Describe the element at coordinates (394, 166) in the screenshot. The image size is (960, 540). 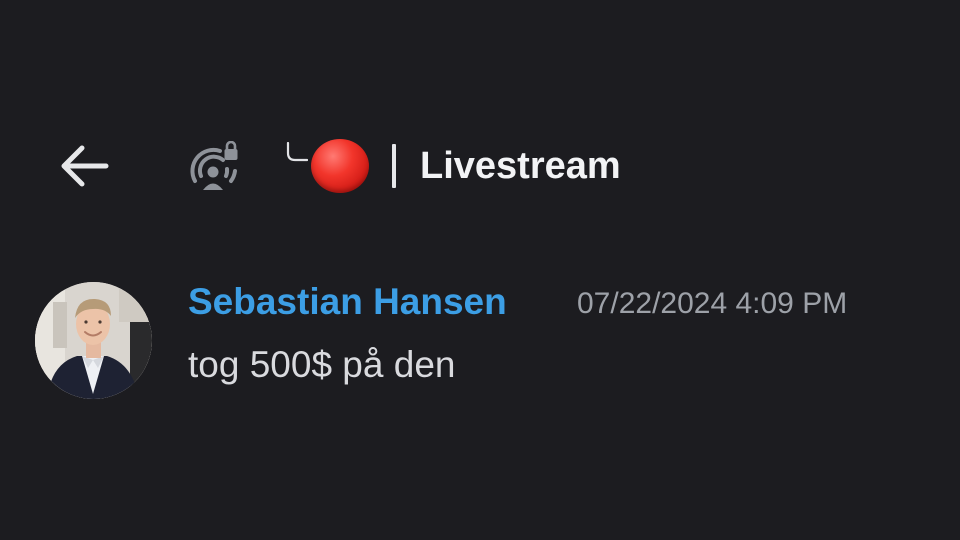
I see `title-separator` at that location.